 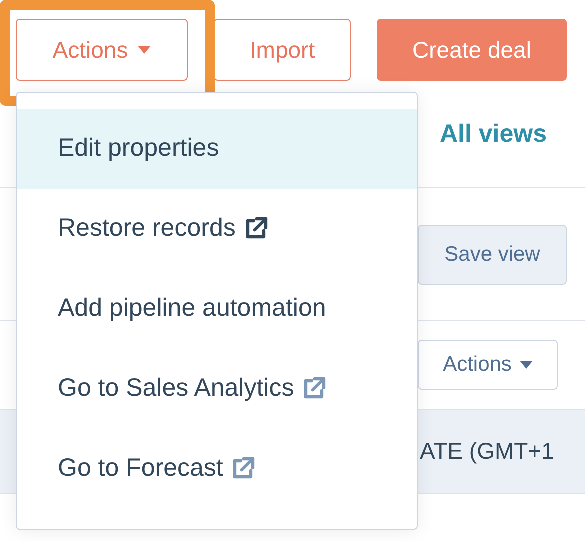 I want to click on save-view-button: Save view, so click(x=492, y=255).